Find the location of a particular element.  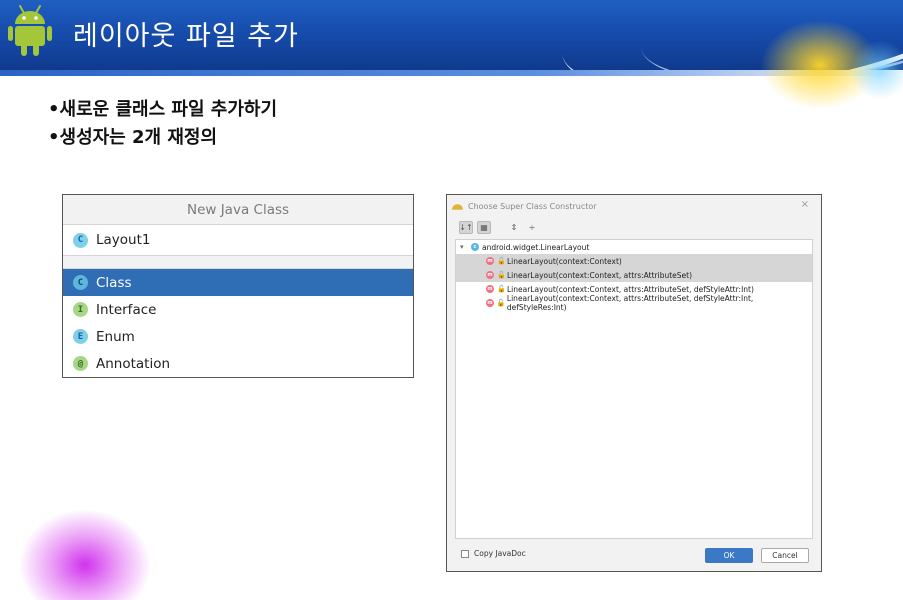

cyan-glow-decoration is located at coordinates (876, 70).